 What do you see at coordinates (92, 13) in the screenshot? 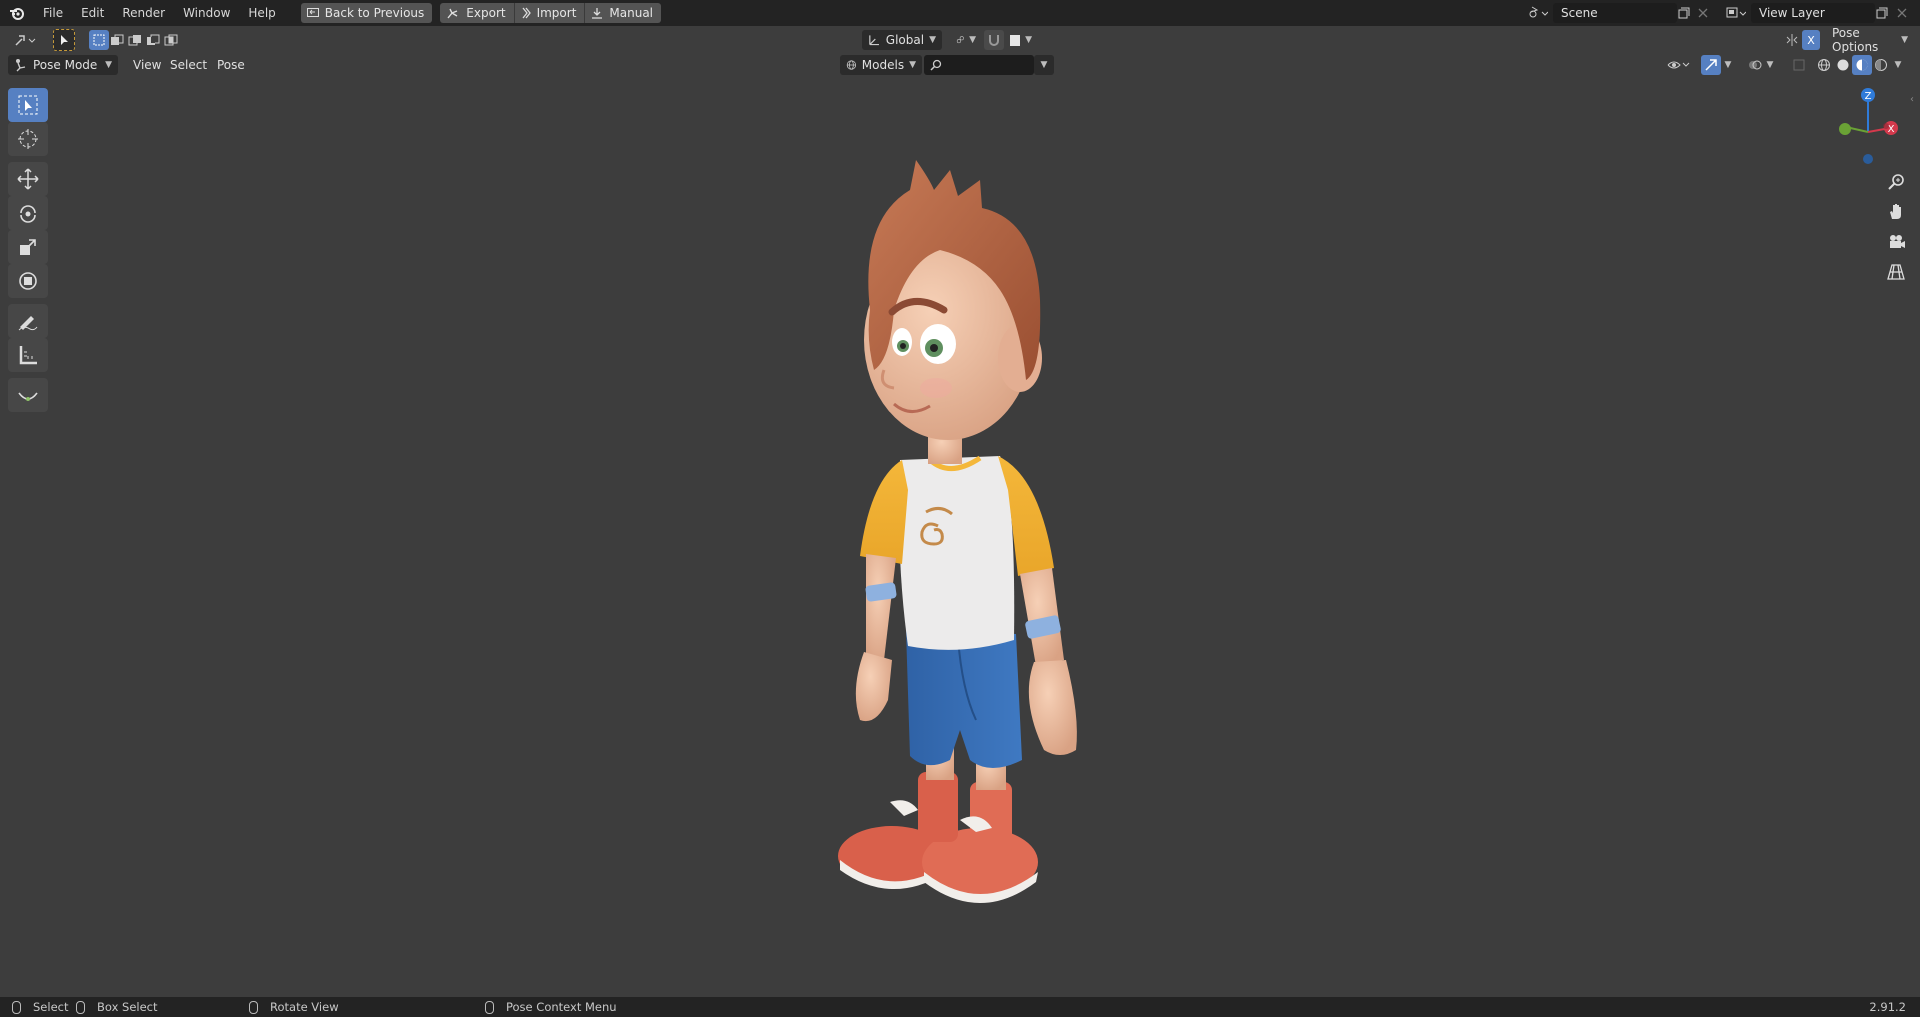
I see `menu-edit: Edit` at bounding box center [92, 13].